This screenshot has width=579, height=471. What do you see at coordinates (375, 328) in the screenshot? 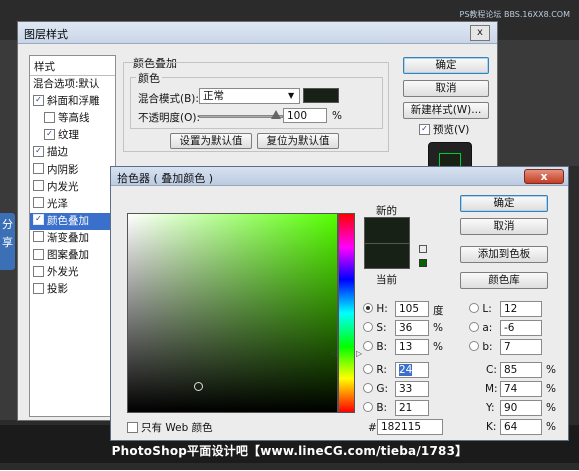
I see `saturation-field-row: S:` at bounding box center [375, 328].